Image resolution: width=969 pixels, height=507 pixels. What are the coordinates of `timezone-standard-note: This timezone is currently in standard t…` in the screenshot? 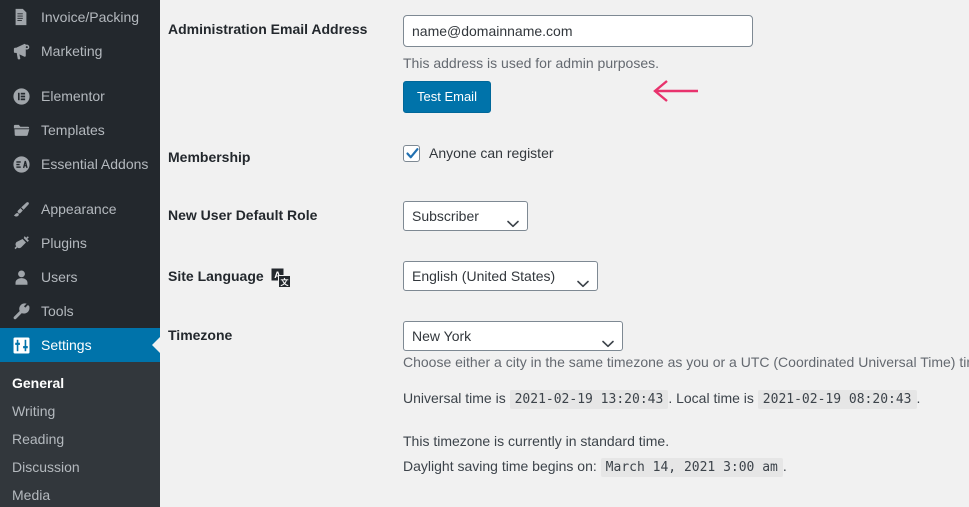 It's located at (536, 441).